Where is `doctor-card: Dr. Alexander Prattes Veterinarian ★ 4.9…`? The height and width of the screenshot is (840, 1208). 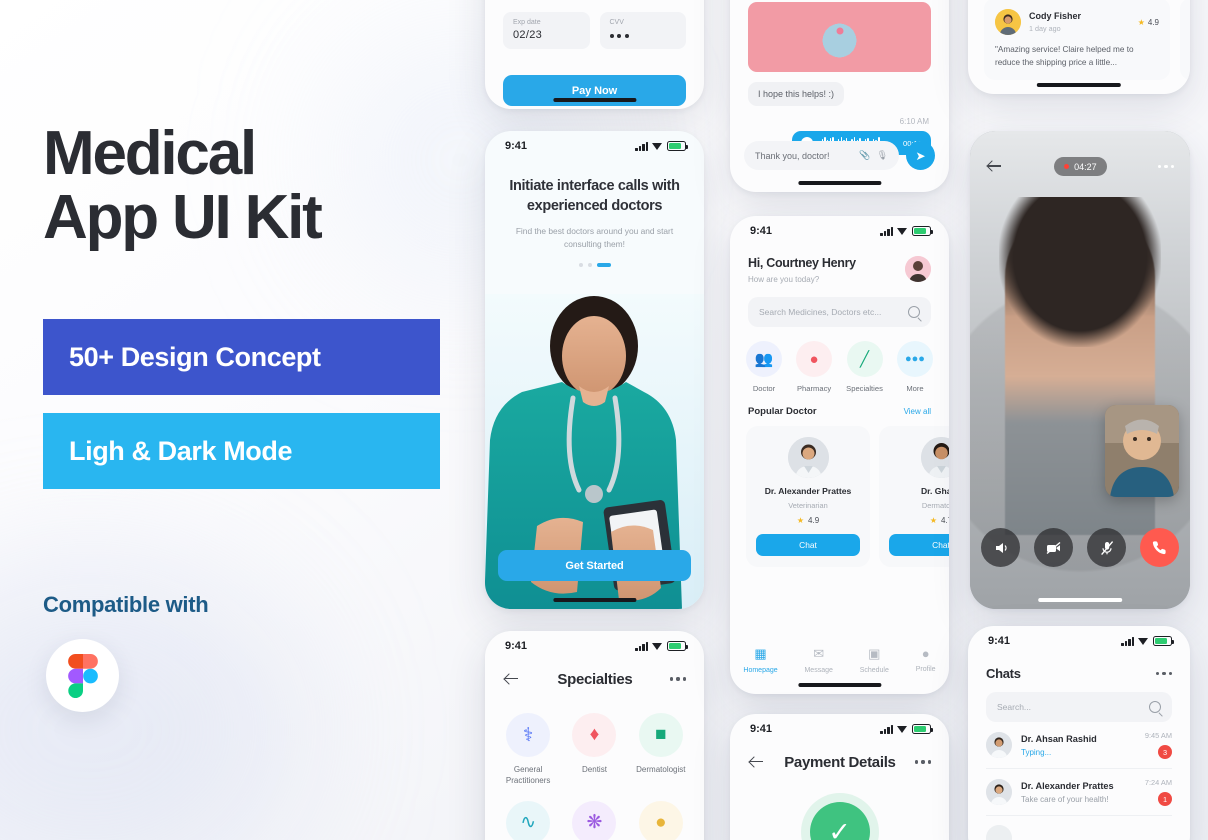
doctor-card: Dr. Alexander Prattes Veterinarian ★ 4.9… is located at coordinates (808, 496).